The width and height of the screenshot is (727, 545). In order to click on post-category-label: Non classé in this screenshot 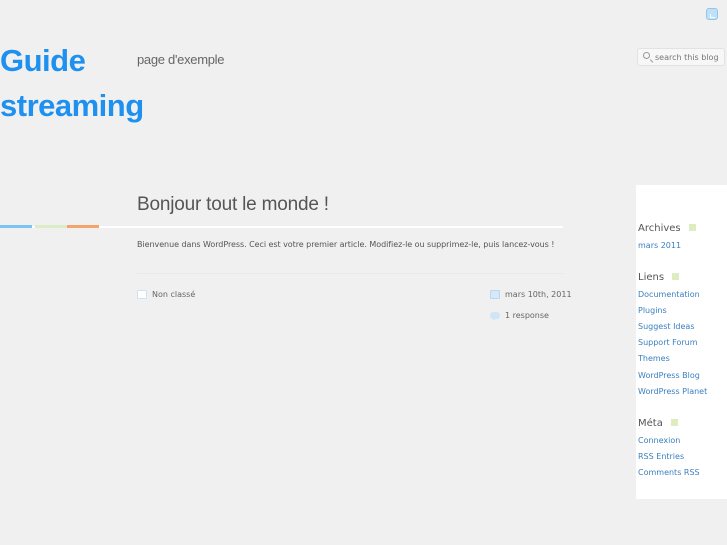, I will do `click(173, 295)`.